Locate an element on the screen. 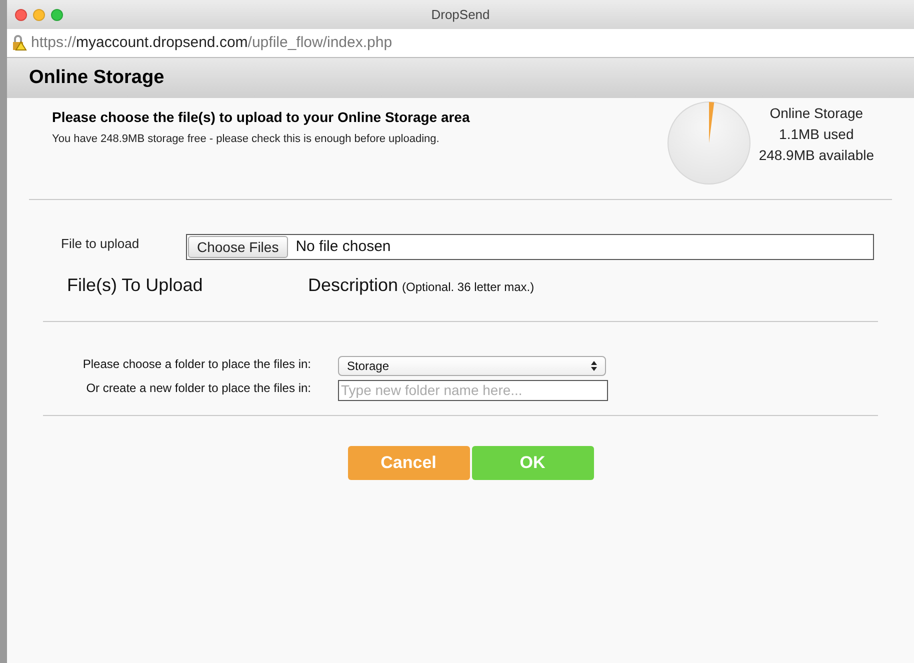 Image resolution: width=914 pixels, height=663 pixels. storage-used: 1.1MB used is located at coordinates (816, 134).